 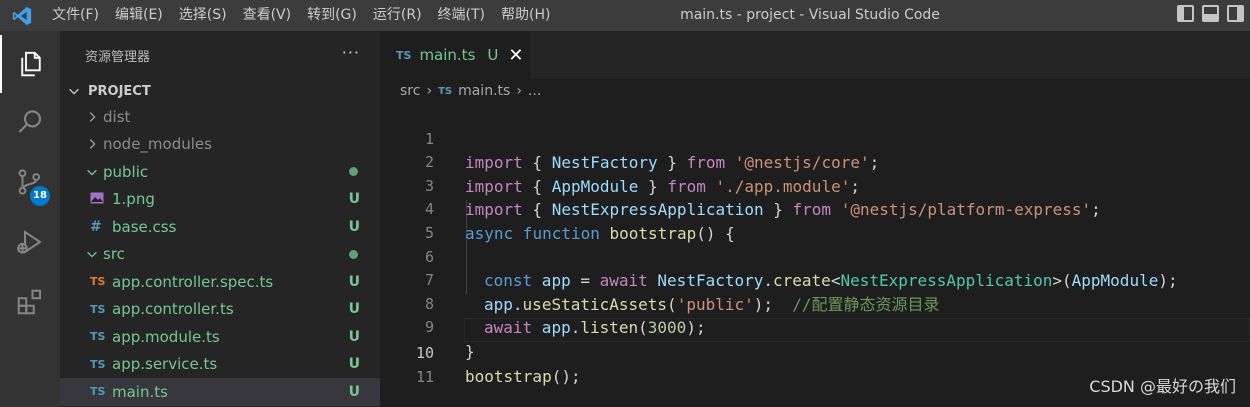 I want to click on tree-item-src: src, so click(x=220, y=255).